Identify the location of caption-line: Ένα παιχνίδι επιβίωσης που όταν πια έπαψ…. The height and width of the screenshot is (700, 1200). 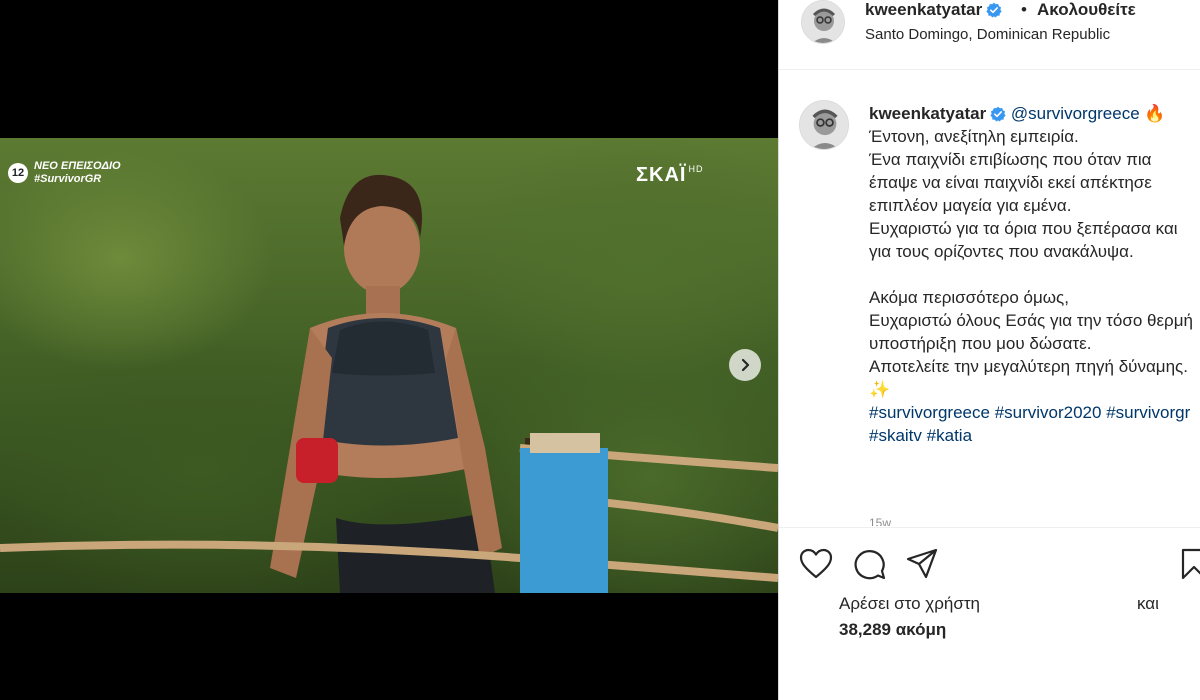
(1010, 182).